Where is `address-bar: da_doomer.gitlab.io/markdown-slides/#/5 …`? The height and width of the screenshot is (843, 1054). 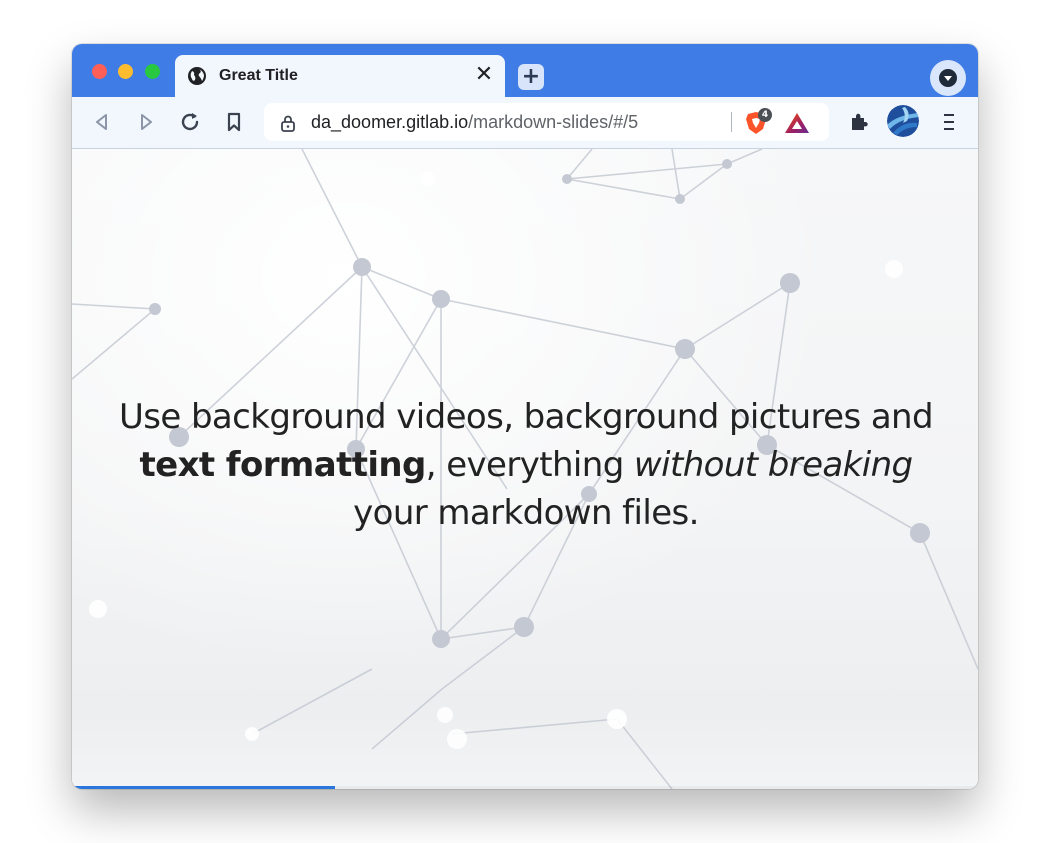
address-bar: da_doomer.gitlab.io/markdown-slides/#/5 … is located at coordinates (546, 122).